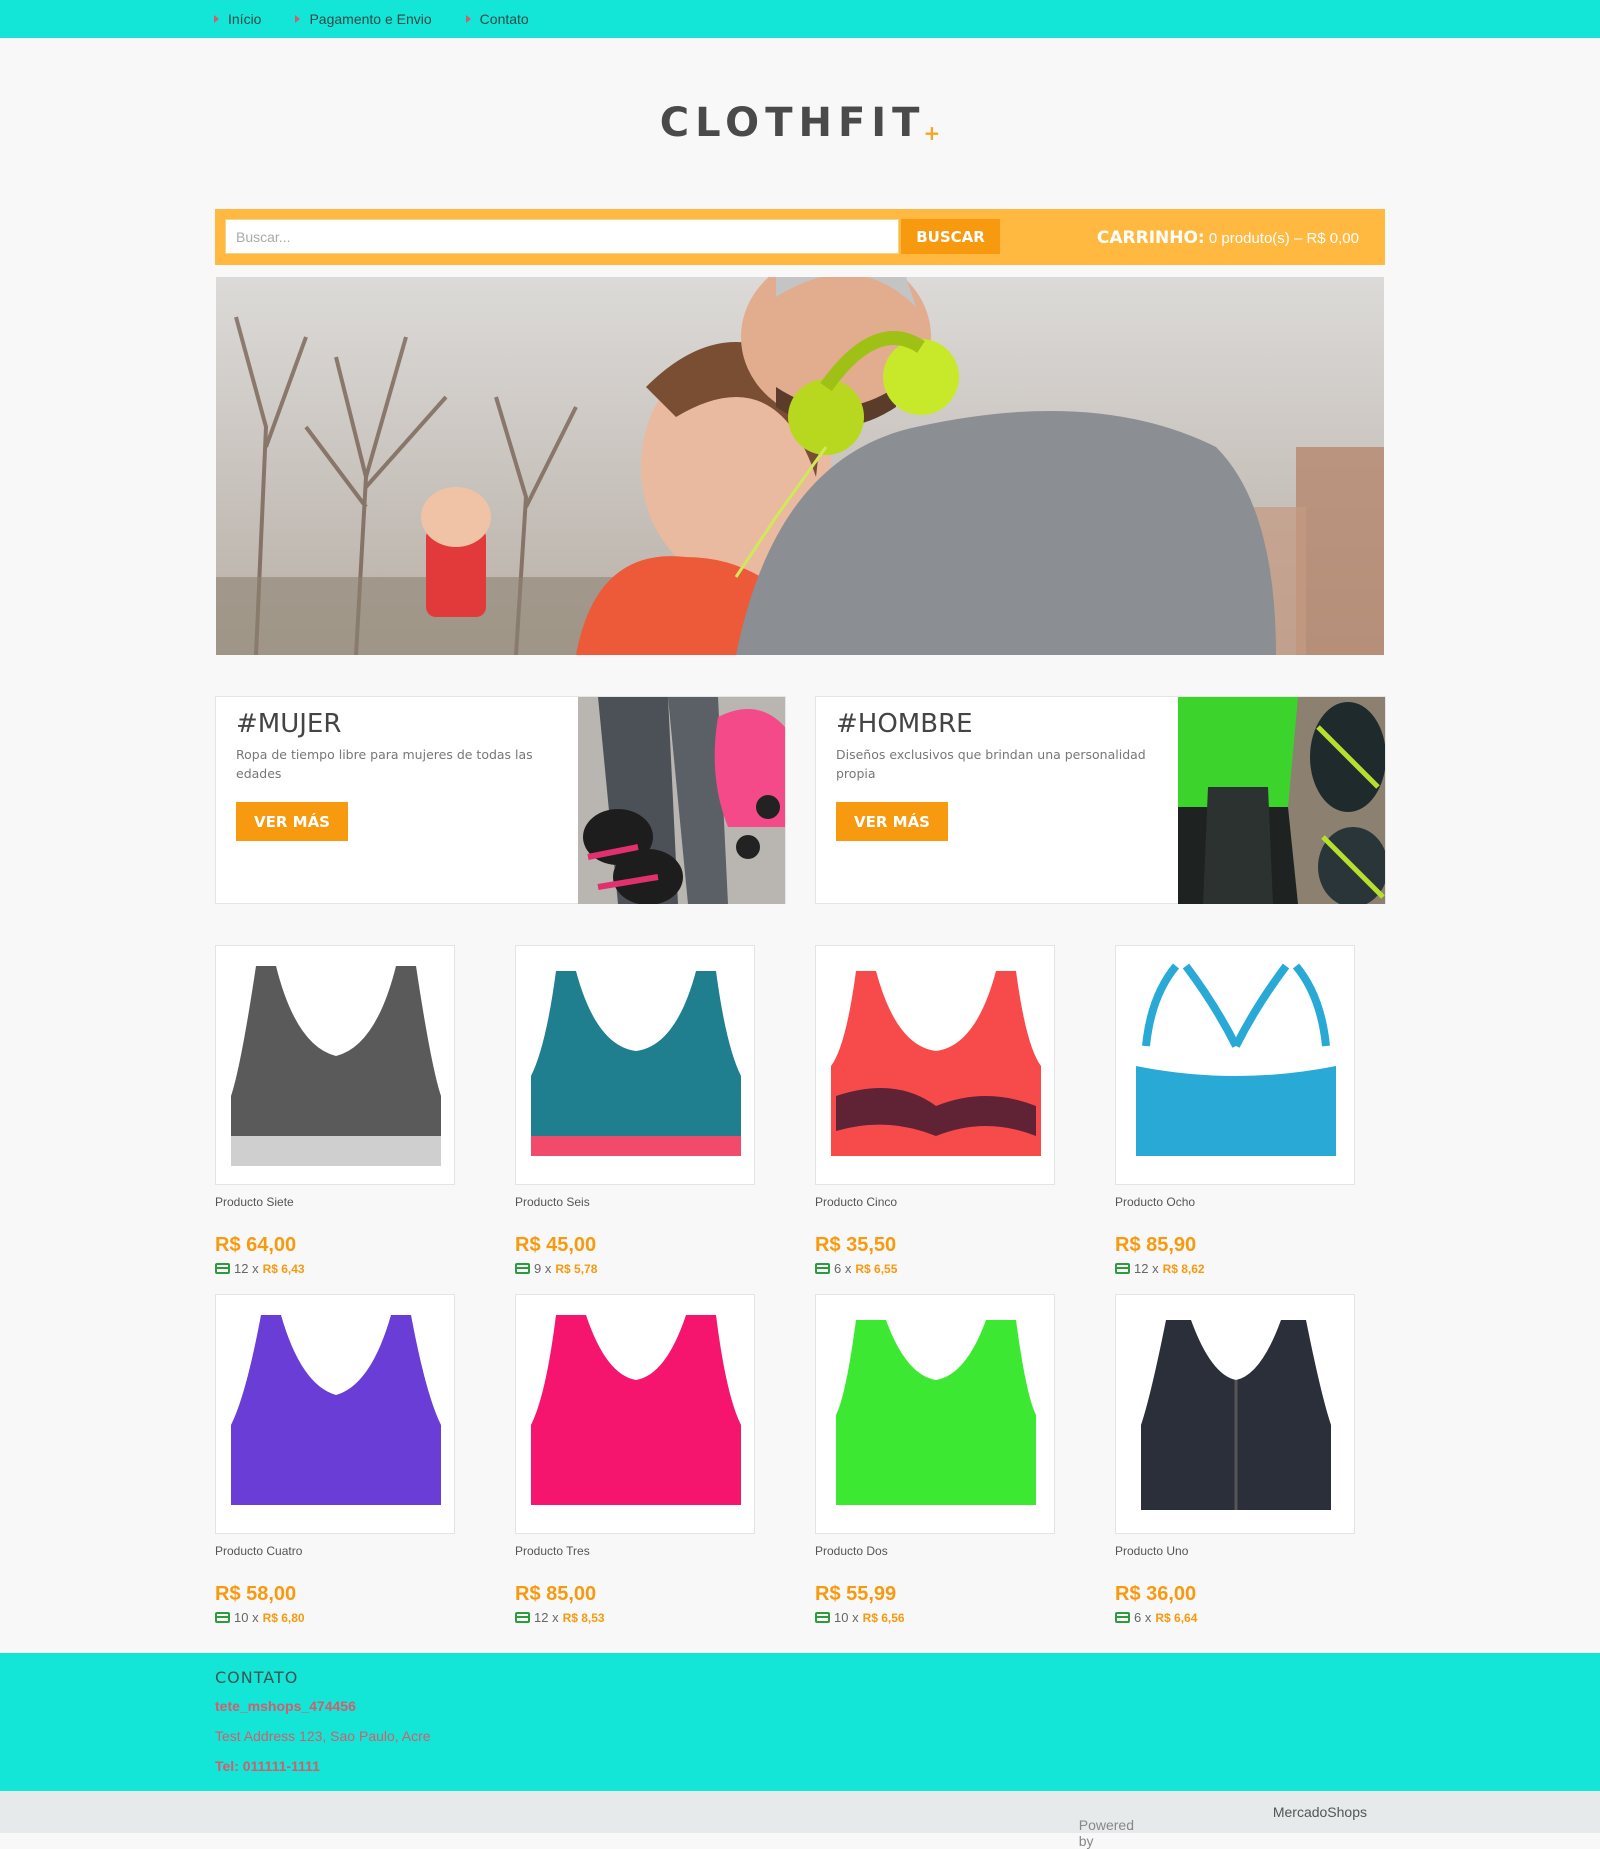 This screenshot has height=1849, width=1600. What do you see at coordinates (883, 1617) in the screenshot?
I see `installment-value: R$ 6,56` at bounding box center [883, 1617].